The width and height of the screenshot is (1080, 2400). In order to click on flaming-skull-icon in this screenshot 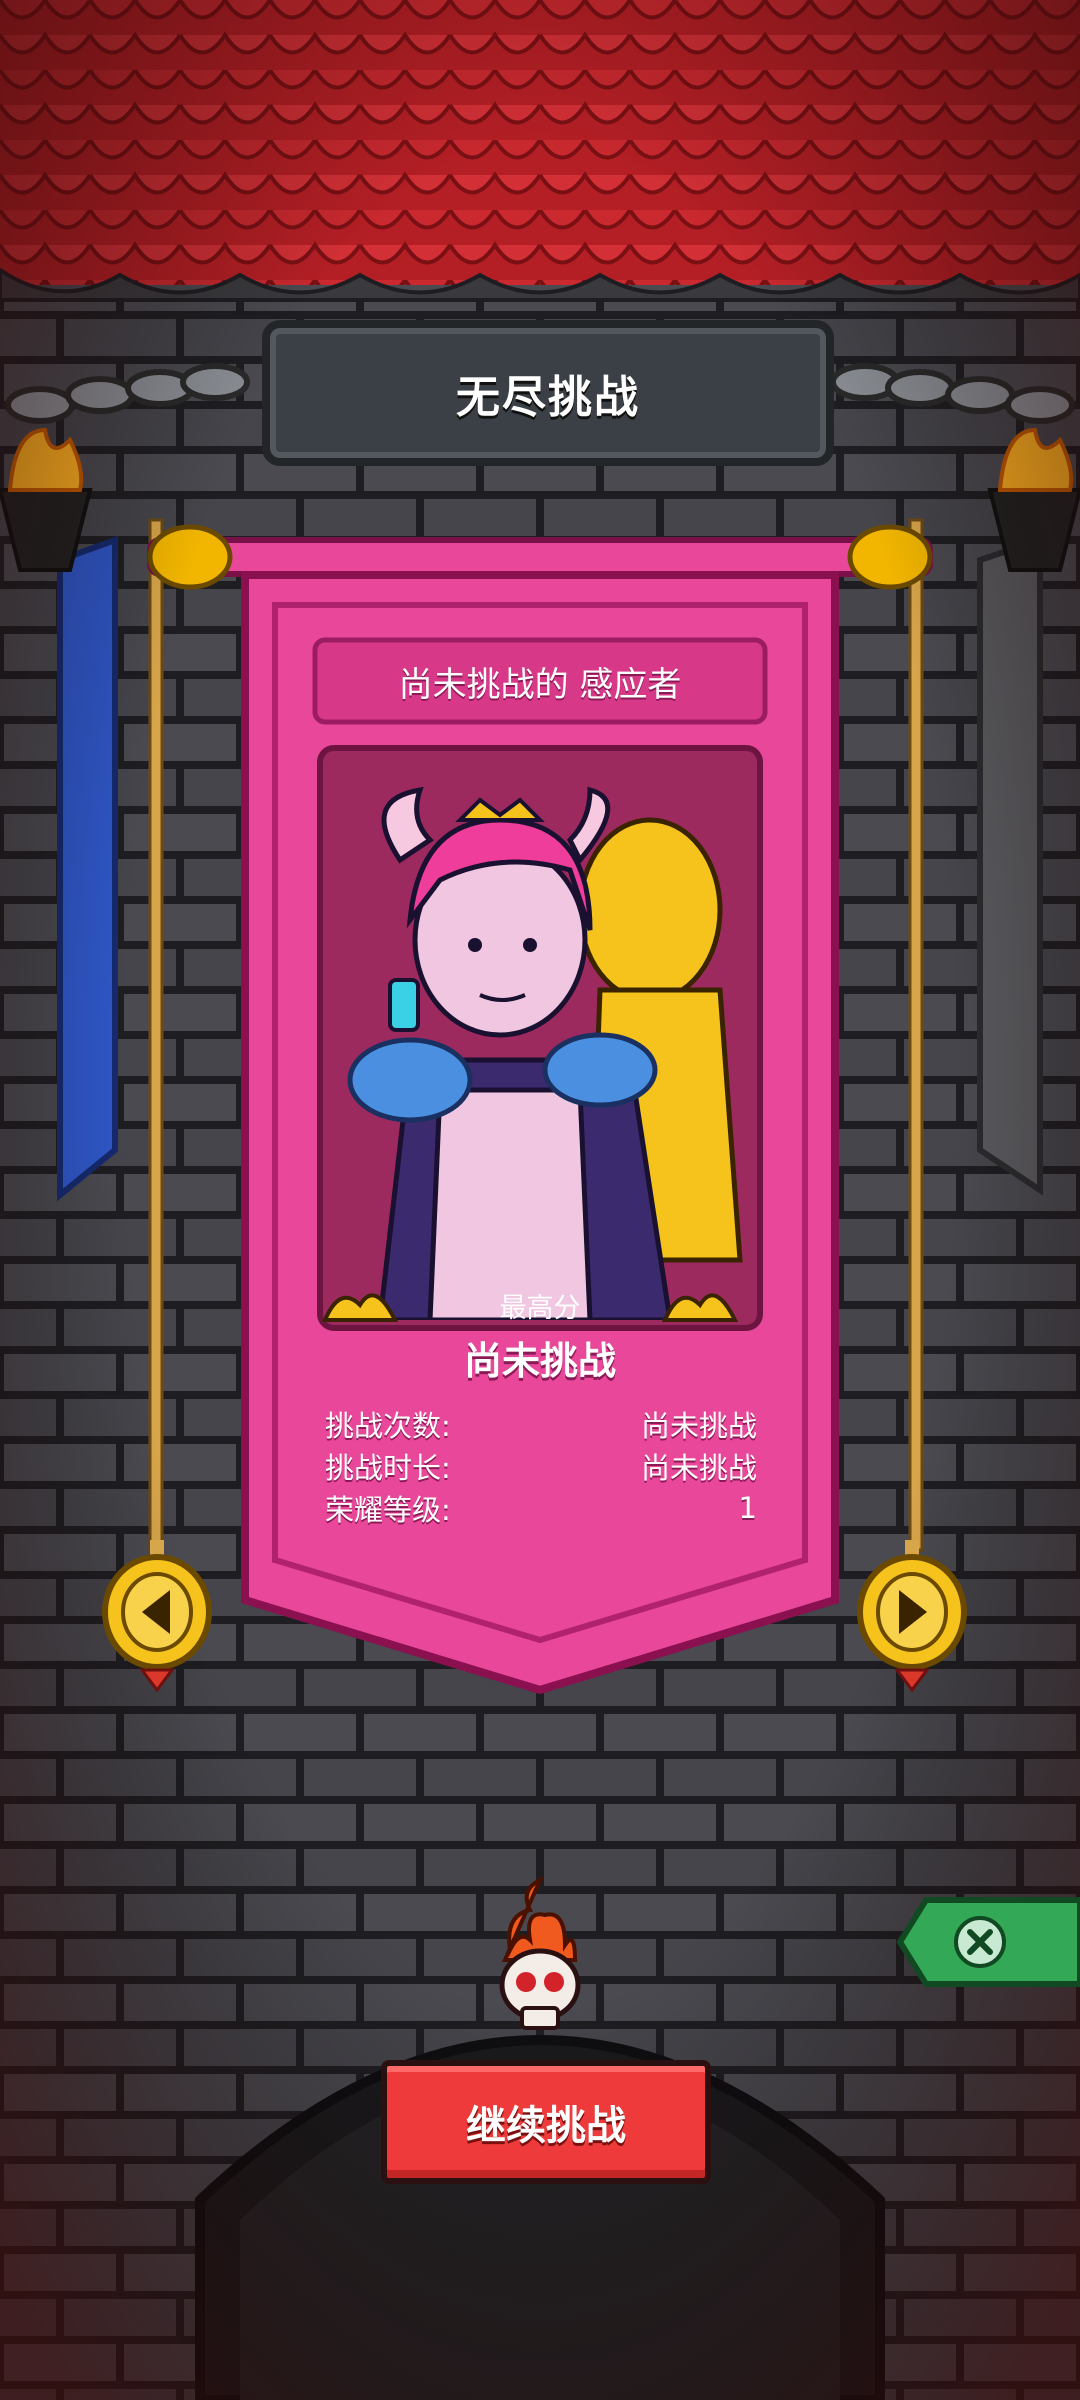, I will do `click(540, 1952)`.